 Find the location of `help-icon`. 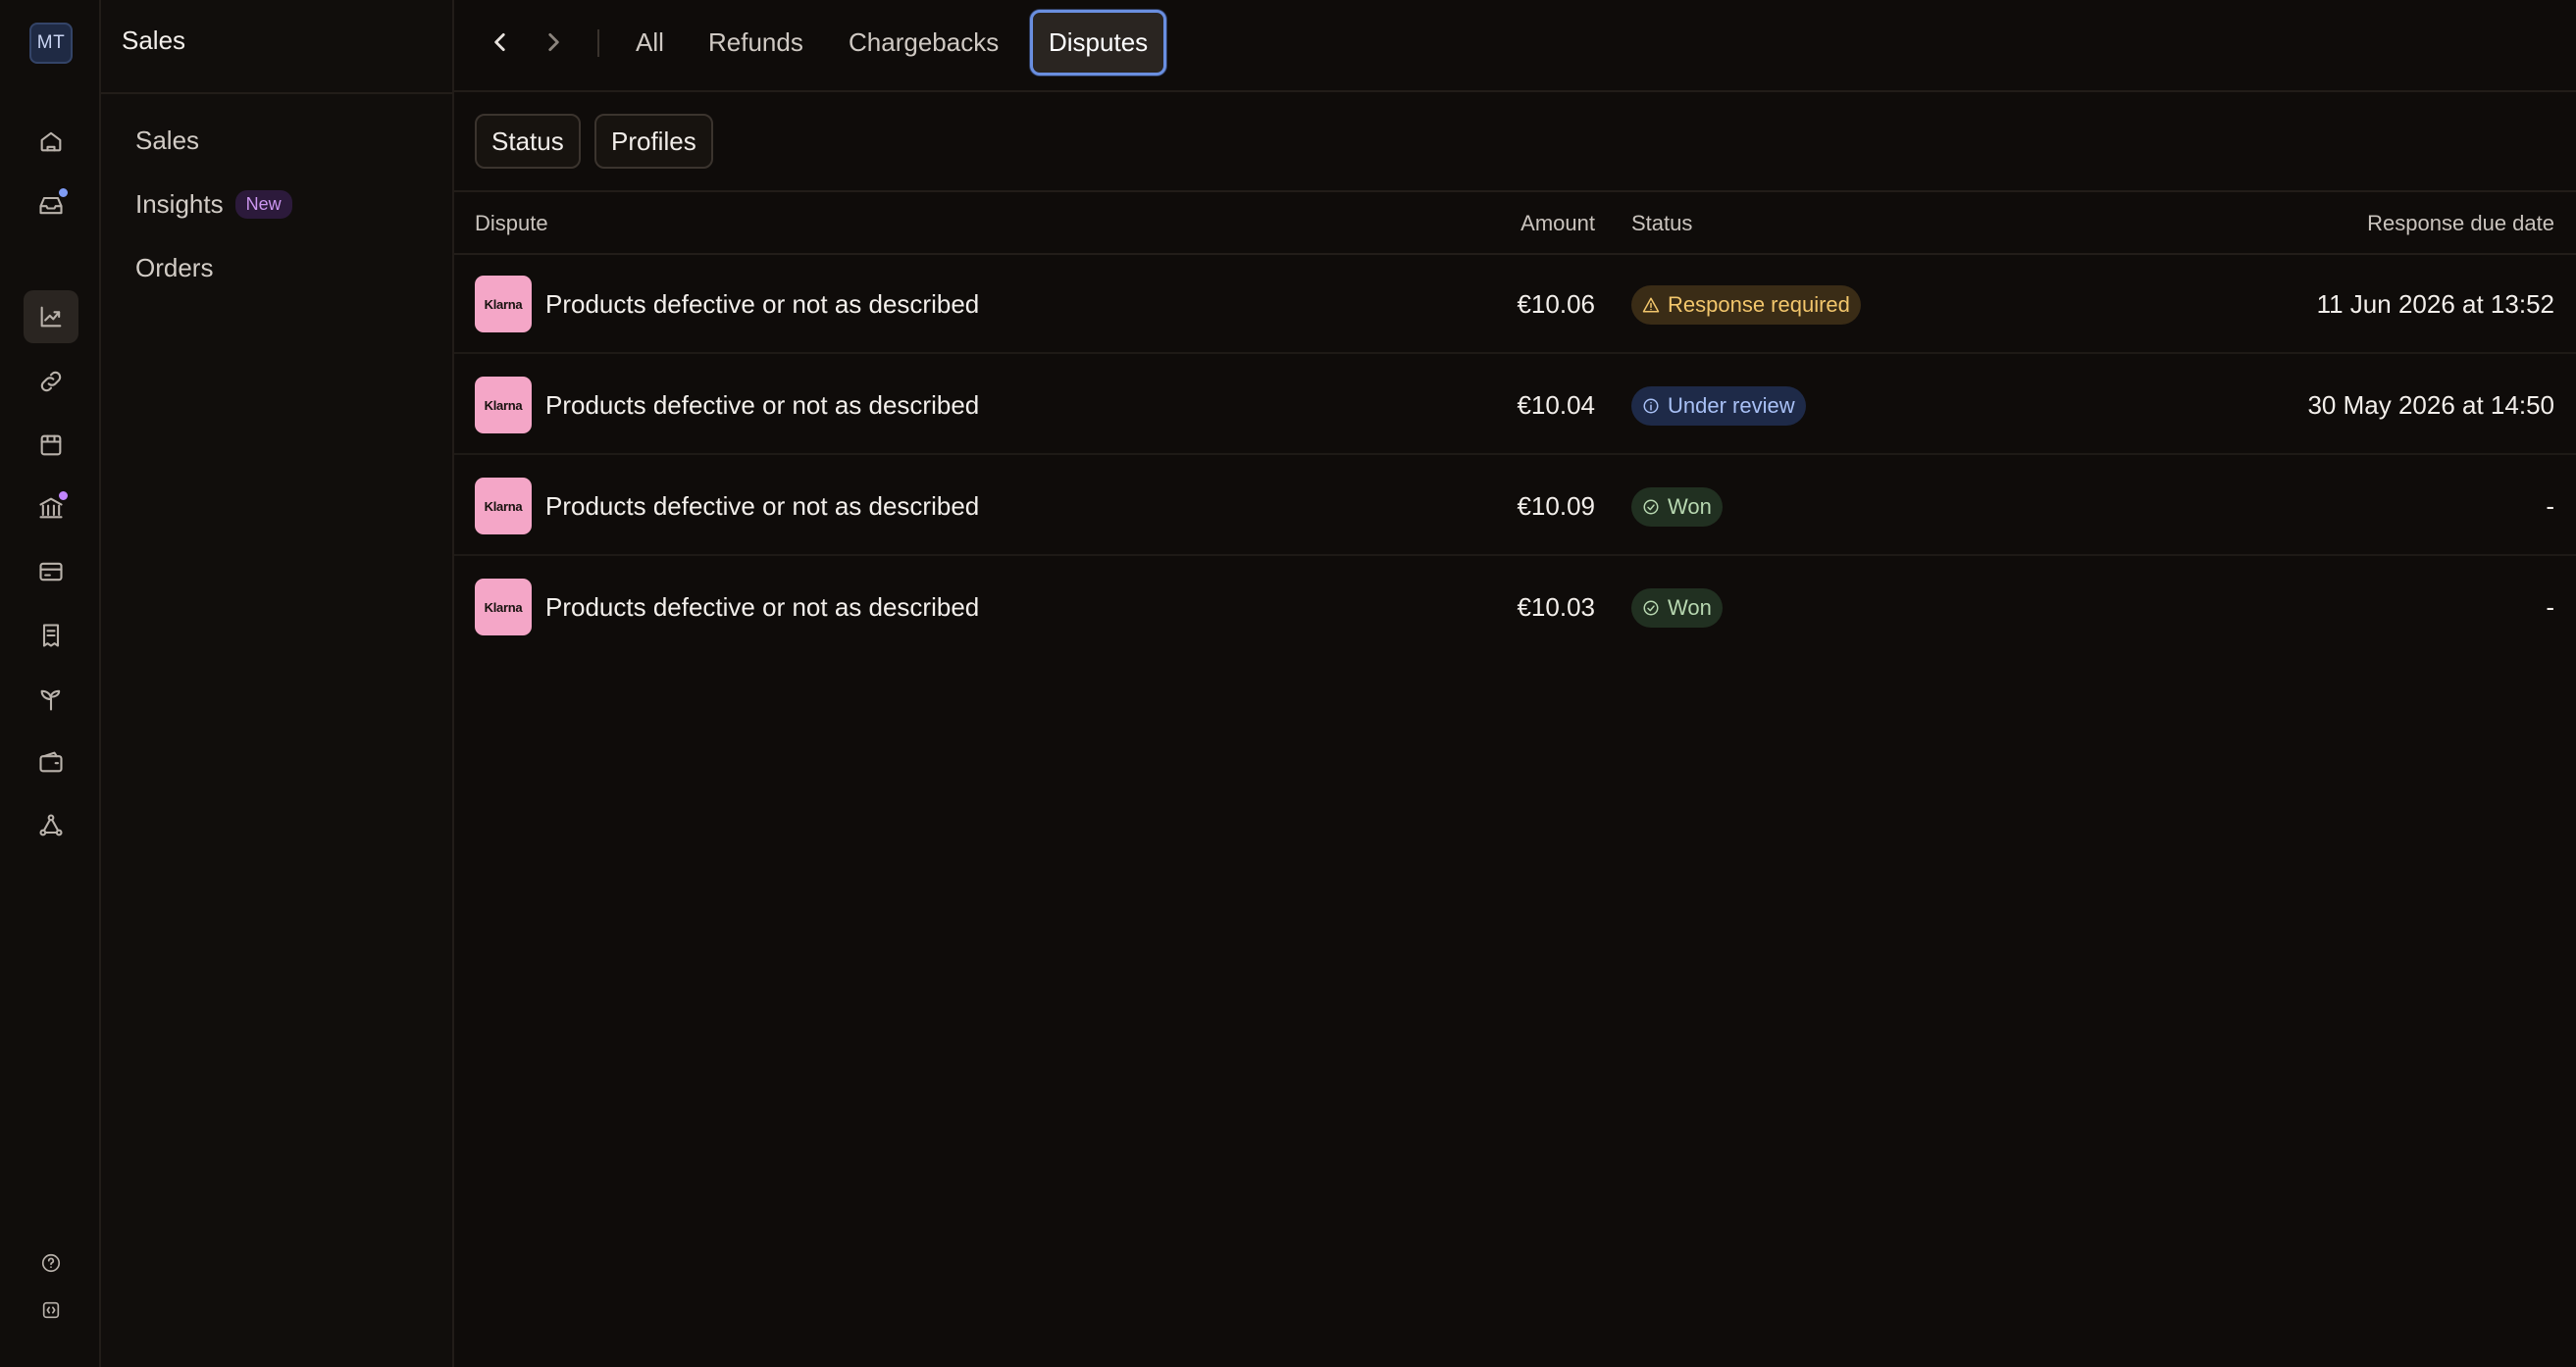

help-icon is located at coordinates (51, 1264).